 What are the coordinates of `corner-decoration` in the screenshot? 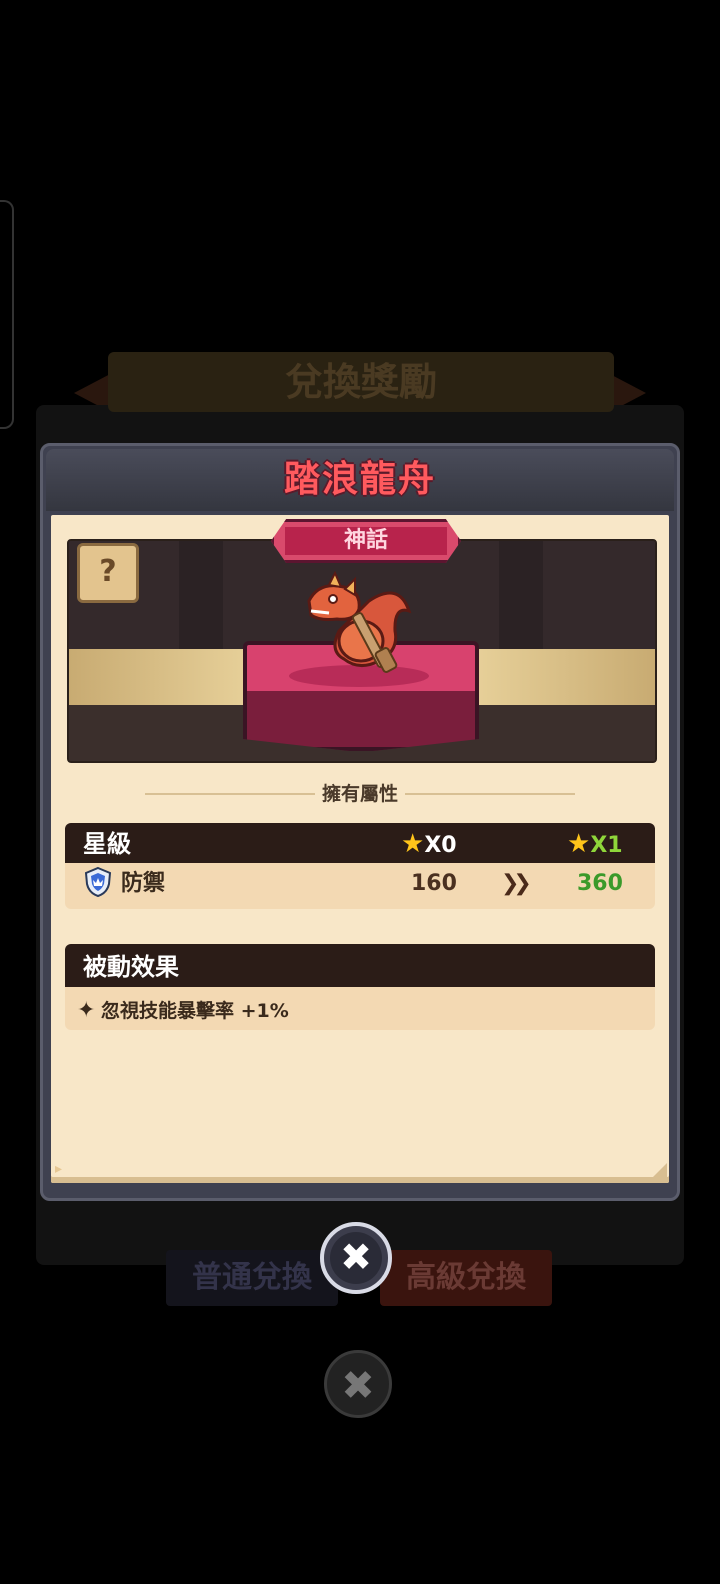 It's located at (660, 1170).